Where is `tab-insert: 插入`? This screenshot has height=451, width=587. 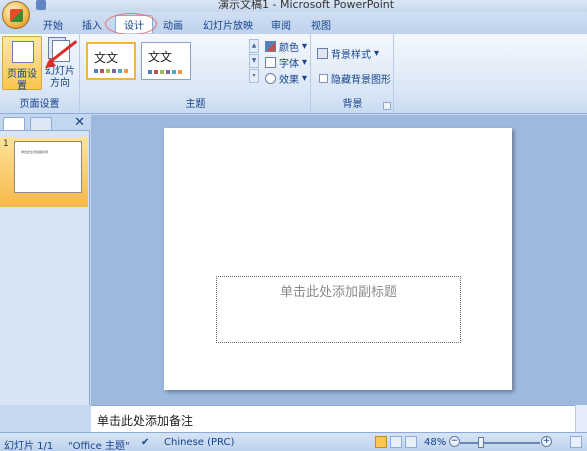
tab-insert: 插入 is located at coordinates (92, 24).